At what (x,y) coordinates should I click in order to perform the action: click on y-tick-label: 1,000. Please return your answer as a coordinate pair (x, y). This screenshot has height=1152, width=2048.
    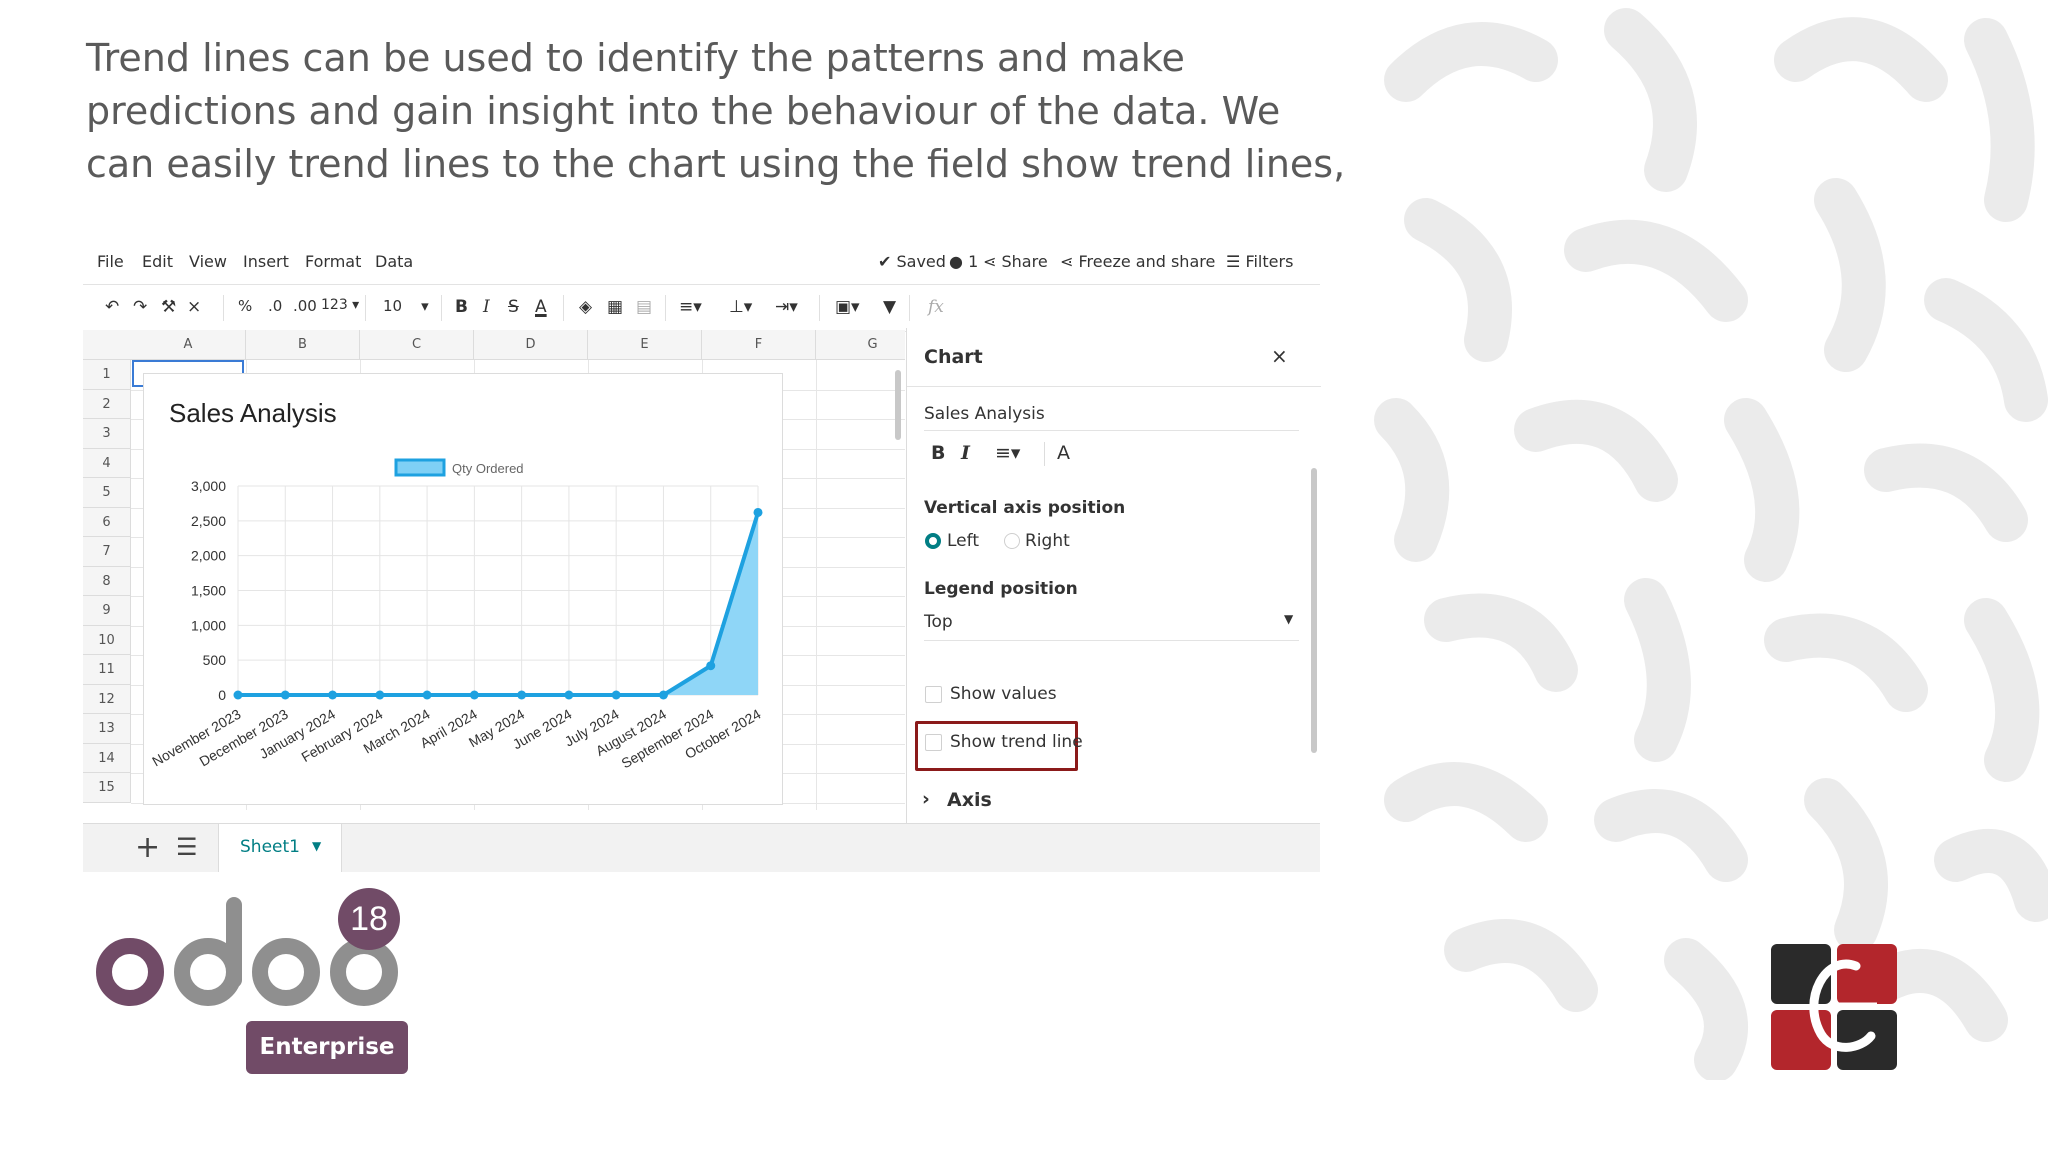
    Looking at the image, I should click on (208, 625).